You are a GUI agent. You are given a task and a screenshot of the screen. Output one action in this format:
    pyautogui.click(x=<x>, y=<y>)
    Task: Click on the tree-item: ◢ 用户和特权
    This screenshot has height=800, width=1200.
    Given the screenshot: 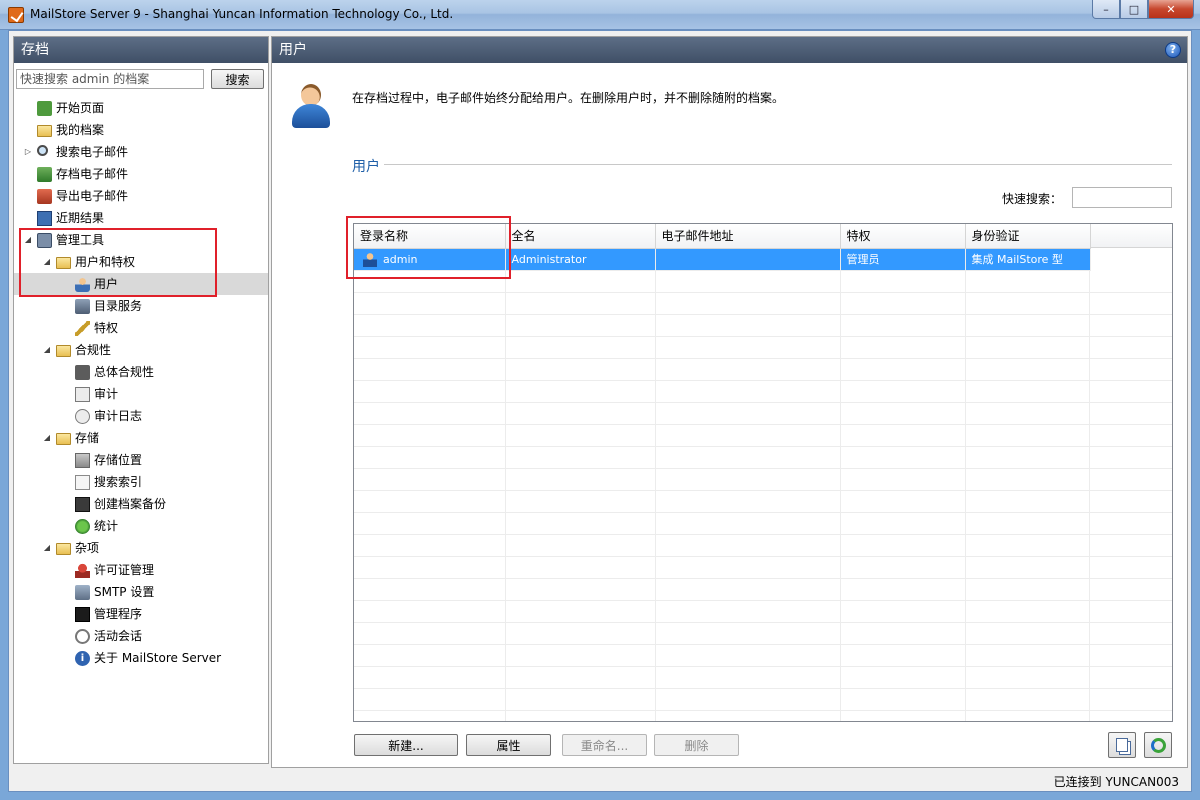 What is the action you would take?
    pyautogui.click(x=141, y=262)
    